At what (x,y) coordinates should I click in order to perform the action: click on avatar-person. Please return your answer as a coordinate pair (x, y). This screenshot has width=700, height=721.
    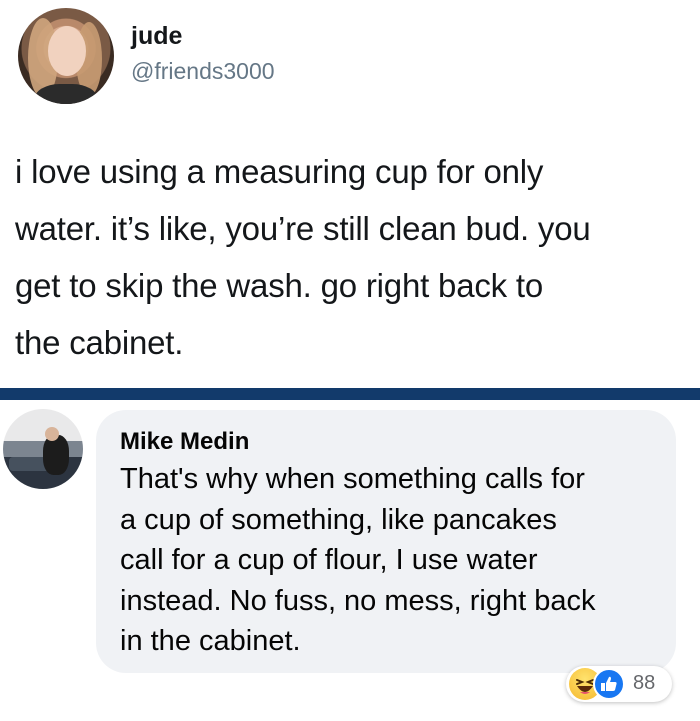
    Looking at the image, I should click on (56, 455).